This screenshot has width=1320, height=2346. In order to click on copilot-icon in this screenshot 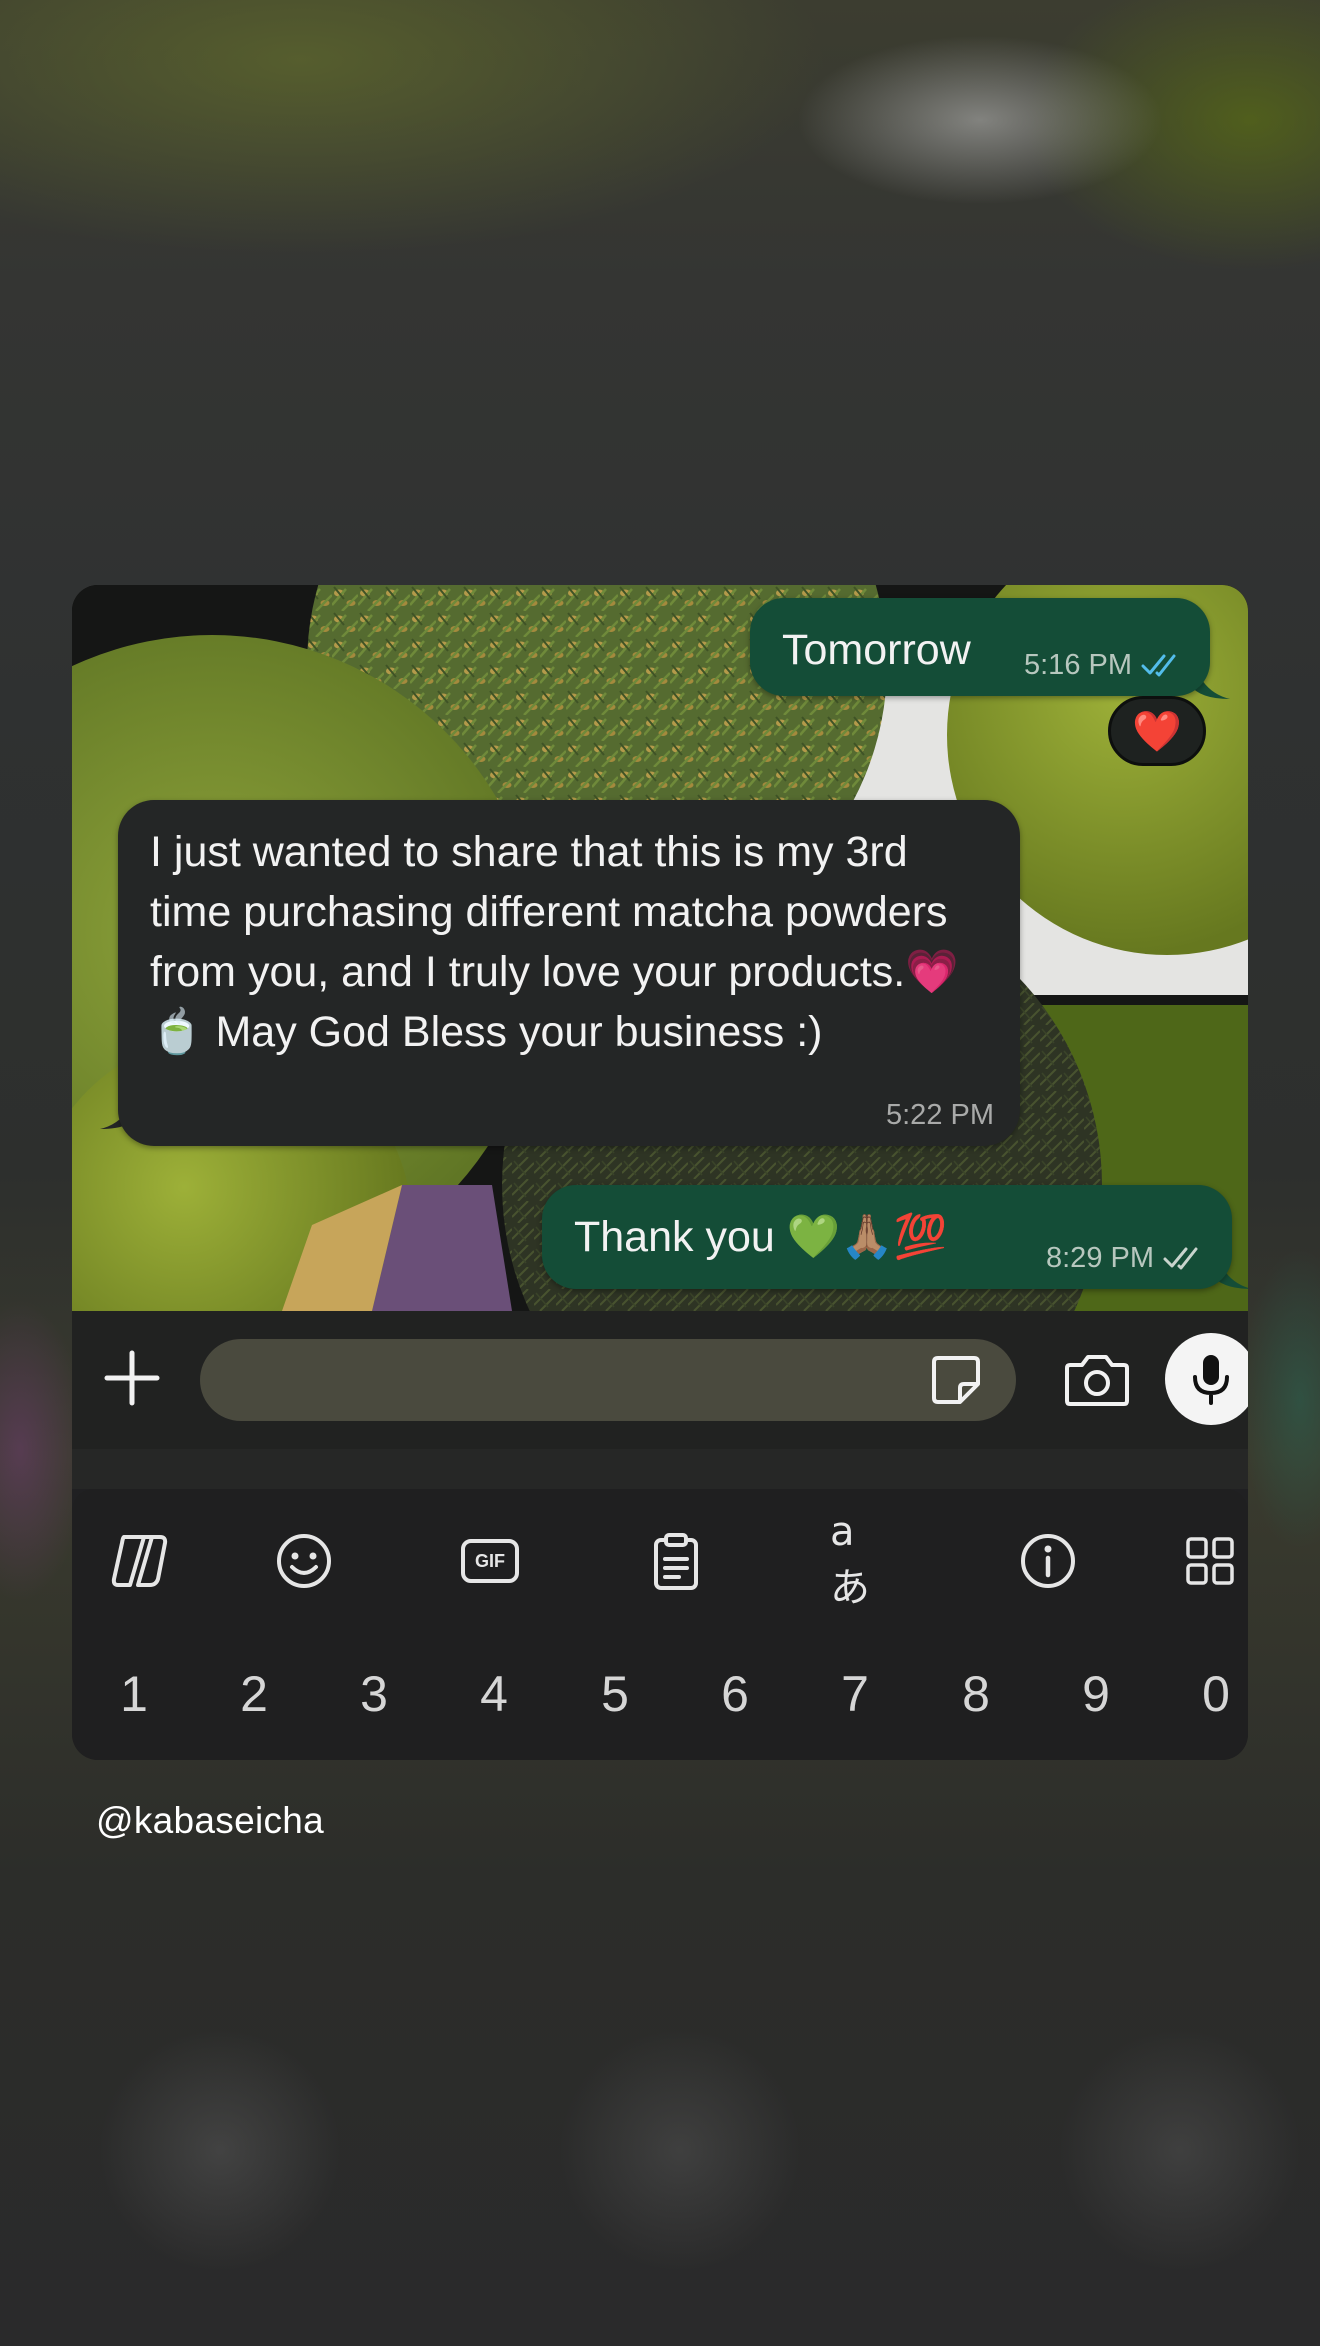, I will do `click(142, 1561)`.